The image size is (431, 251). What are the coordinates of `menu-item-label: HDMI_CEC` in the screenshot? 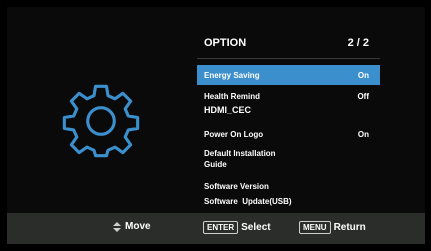 It's located at (228, 110).